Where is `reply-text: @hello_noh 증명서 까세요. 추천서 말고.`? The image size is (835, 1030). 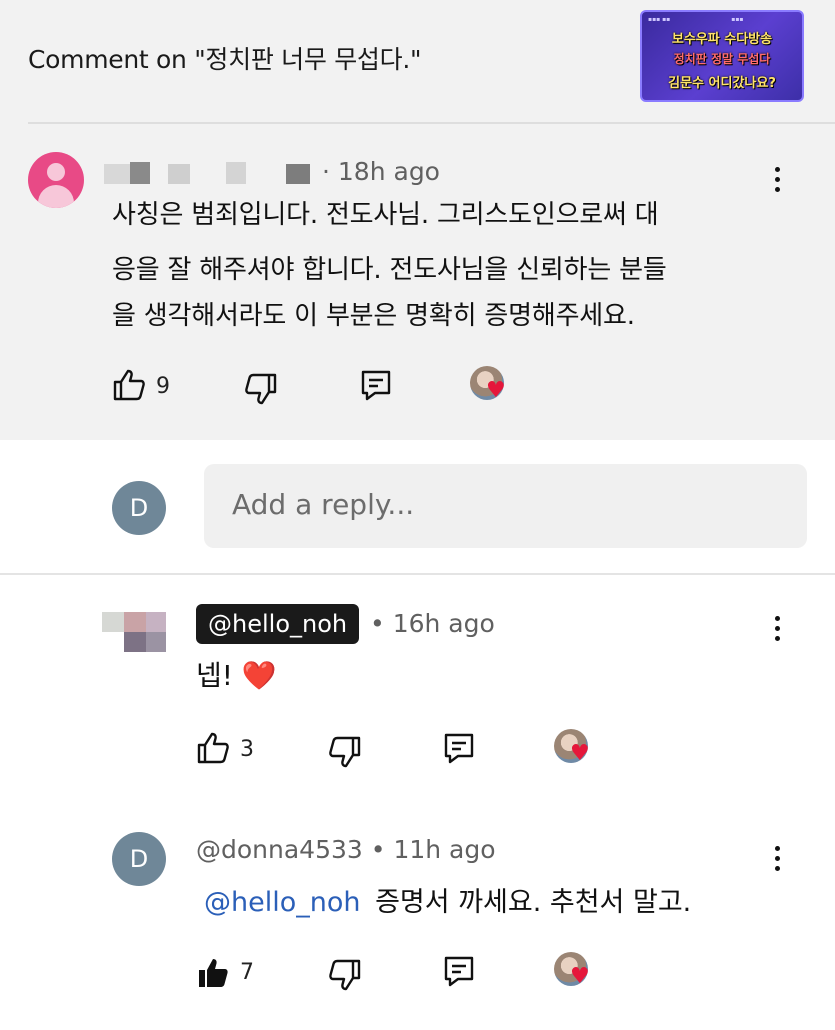
reply-text: @hello_noh 증명서 까세요. 추천서 말고. is located at coordinates (447, 899).